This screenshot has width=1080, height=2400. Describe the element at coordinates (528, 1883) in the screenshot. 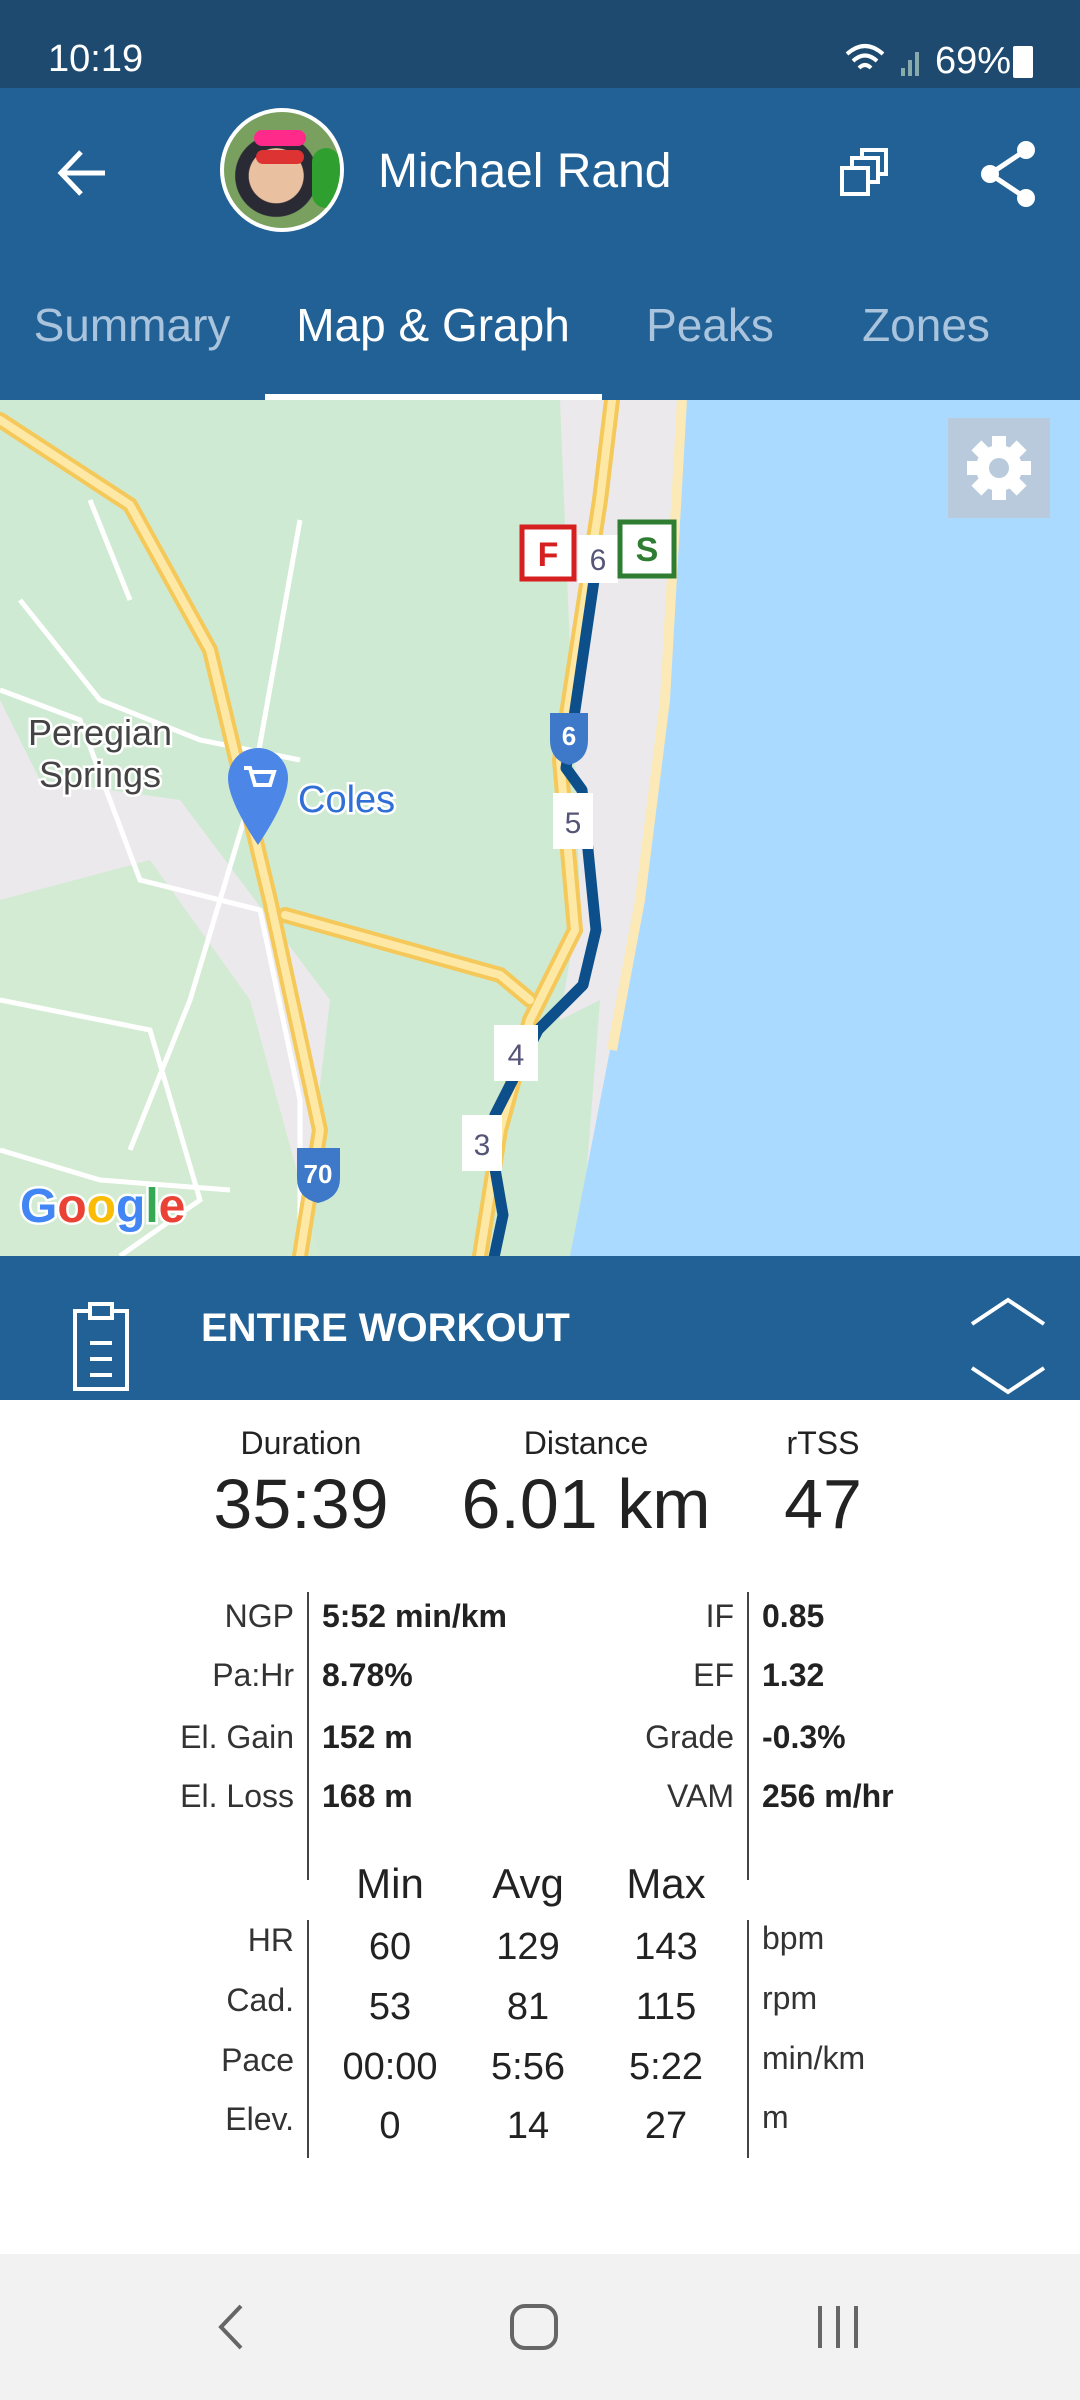

I see `col-header-avg: Avg` at that location.